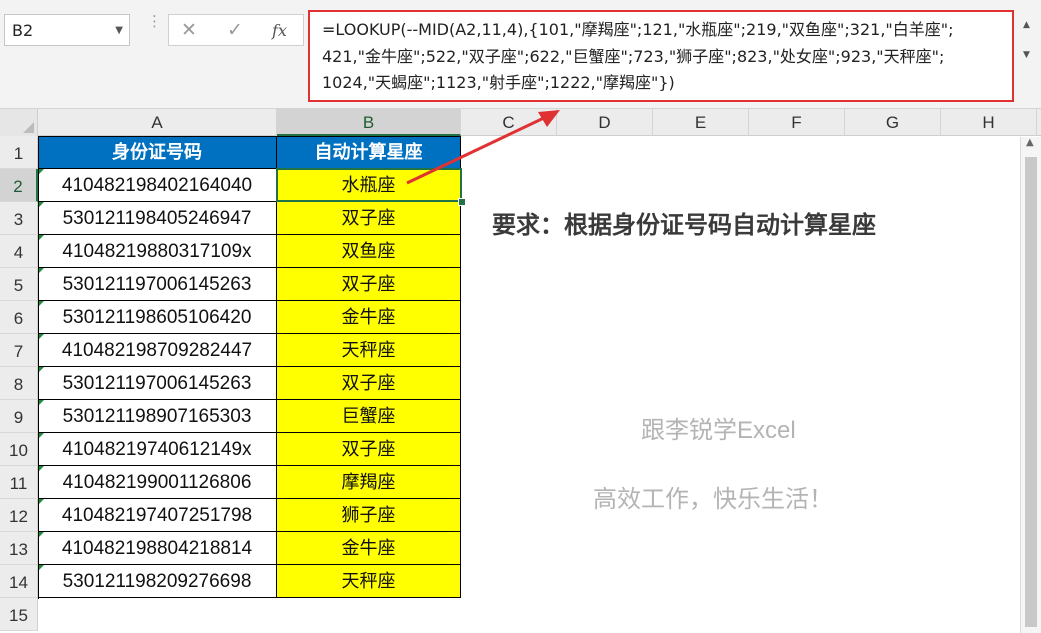  I want to click on cell-zodiac: 巨蟹座, so click(369, 416).